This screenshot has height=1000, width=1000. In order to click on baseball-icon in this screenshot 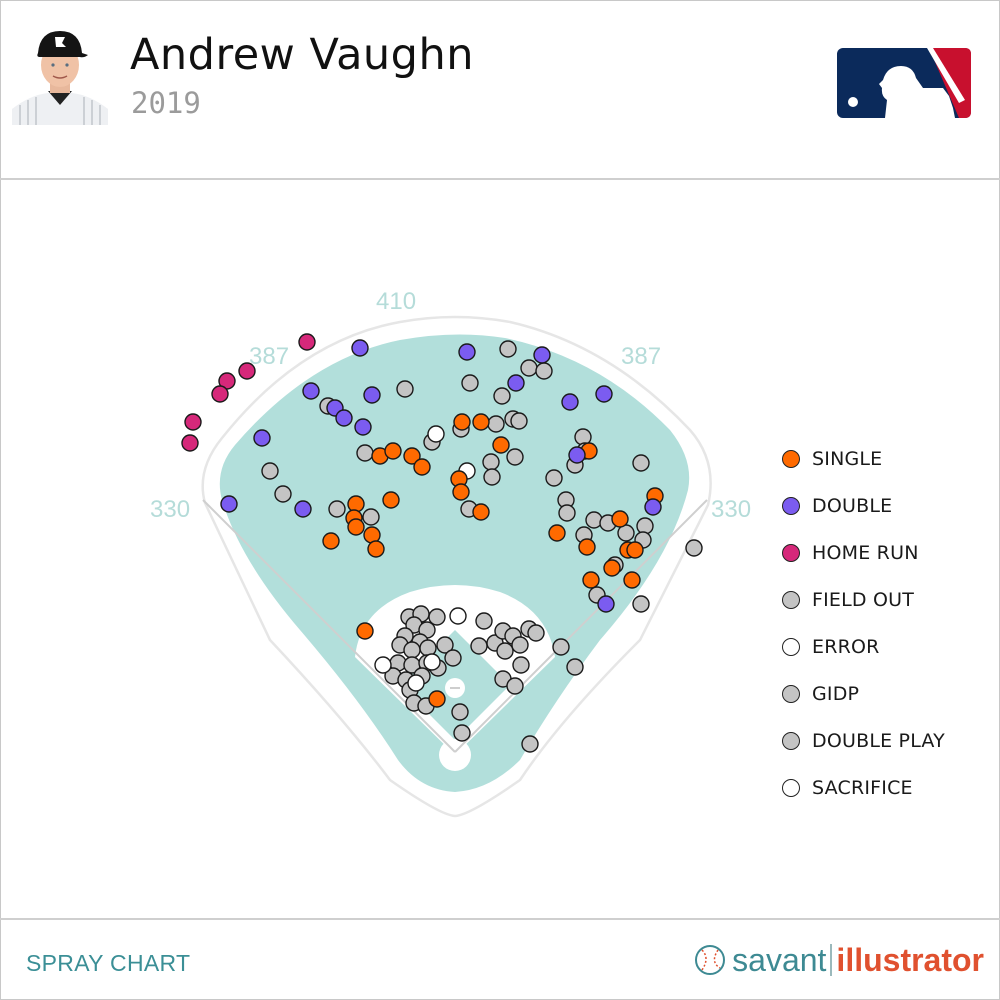, I will do `click(710, 960)`.